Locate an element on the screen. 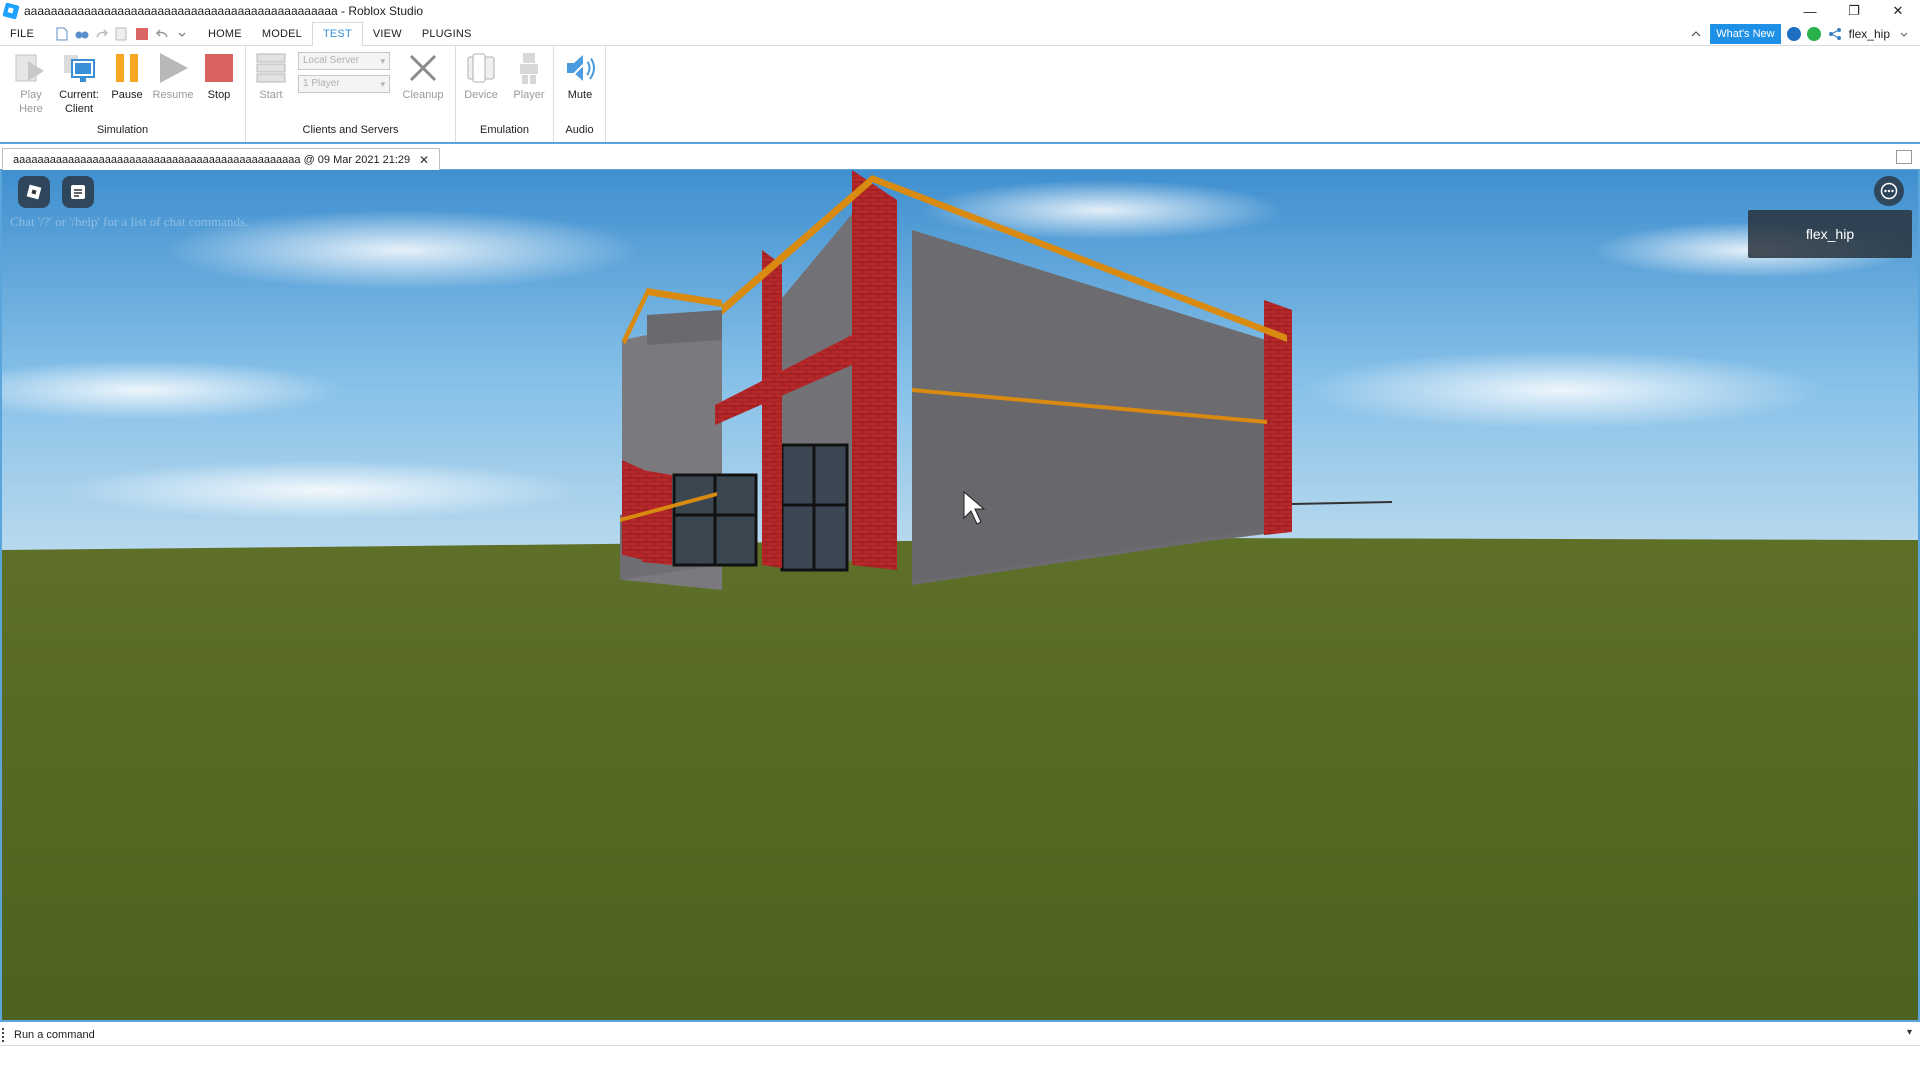  tab-home: HOME is located at coordinates (225, 34).